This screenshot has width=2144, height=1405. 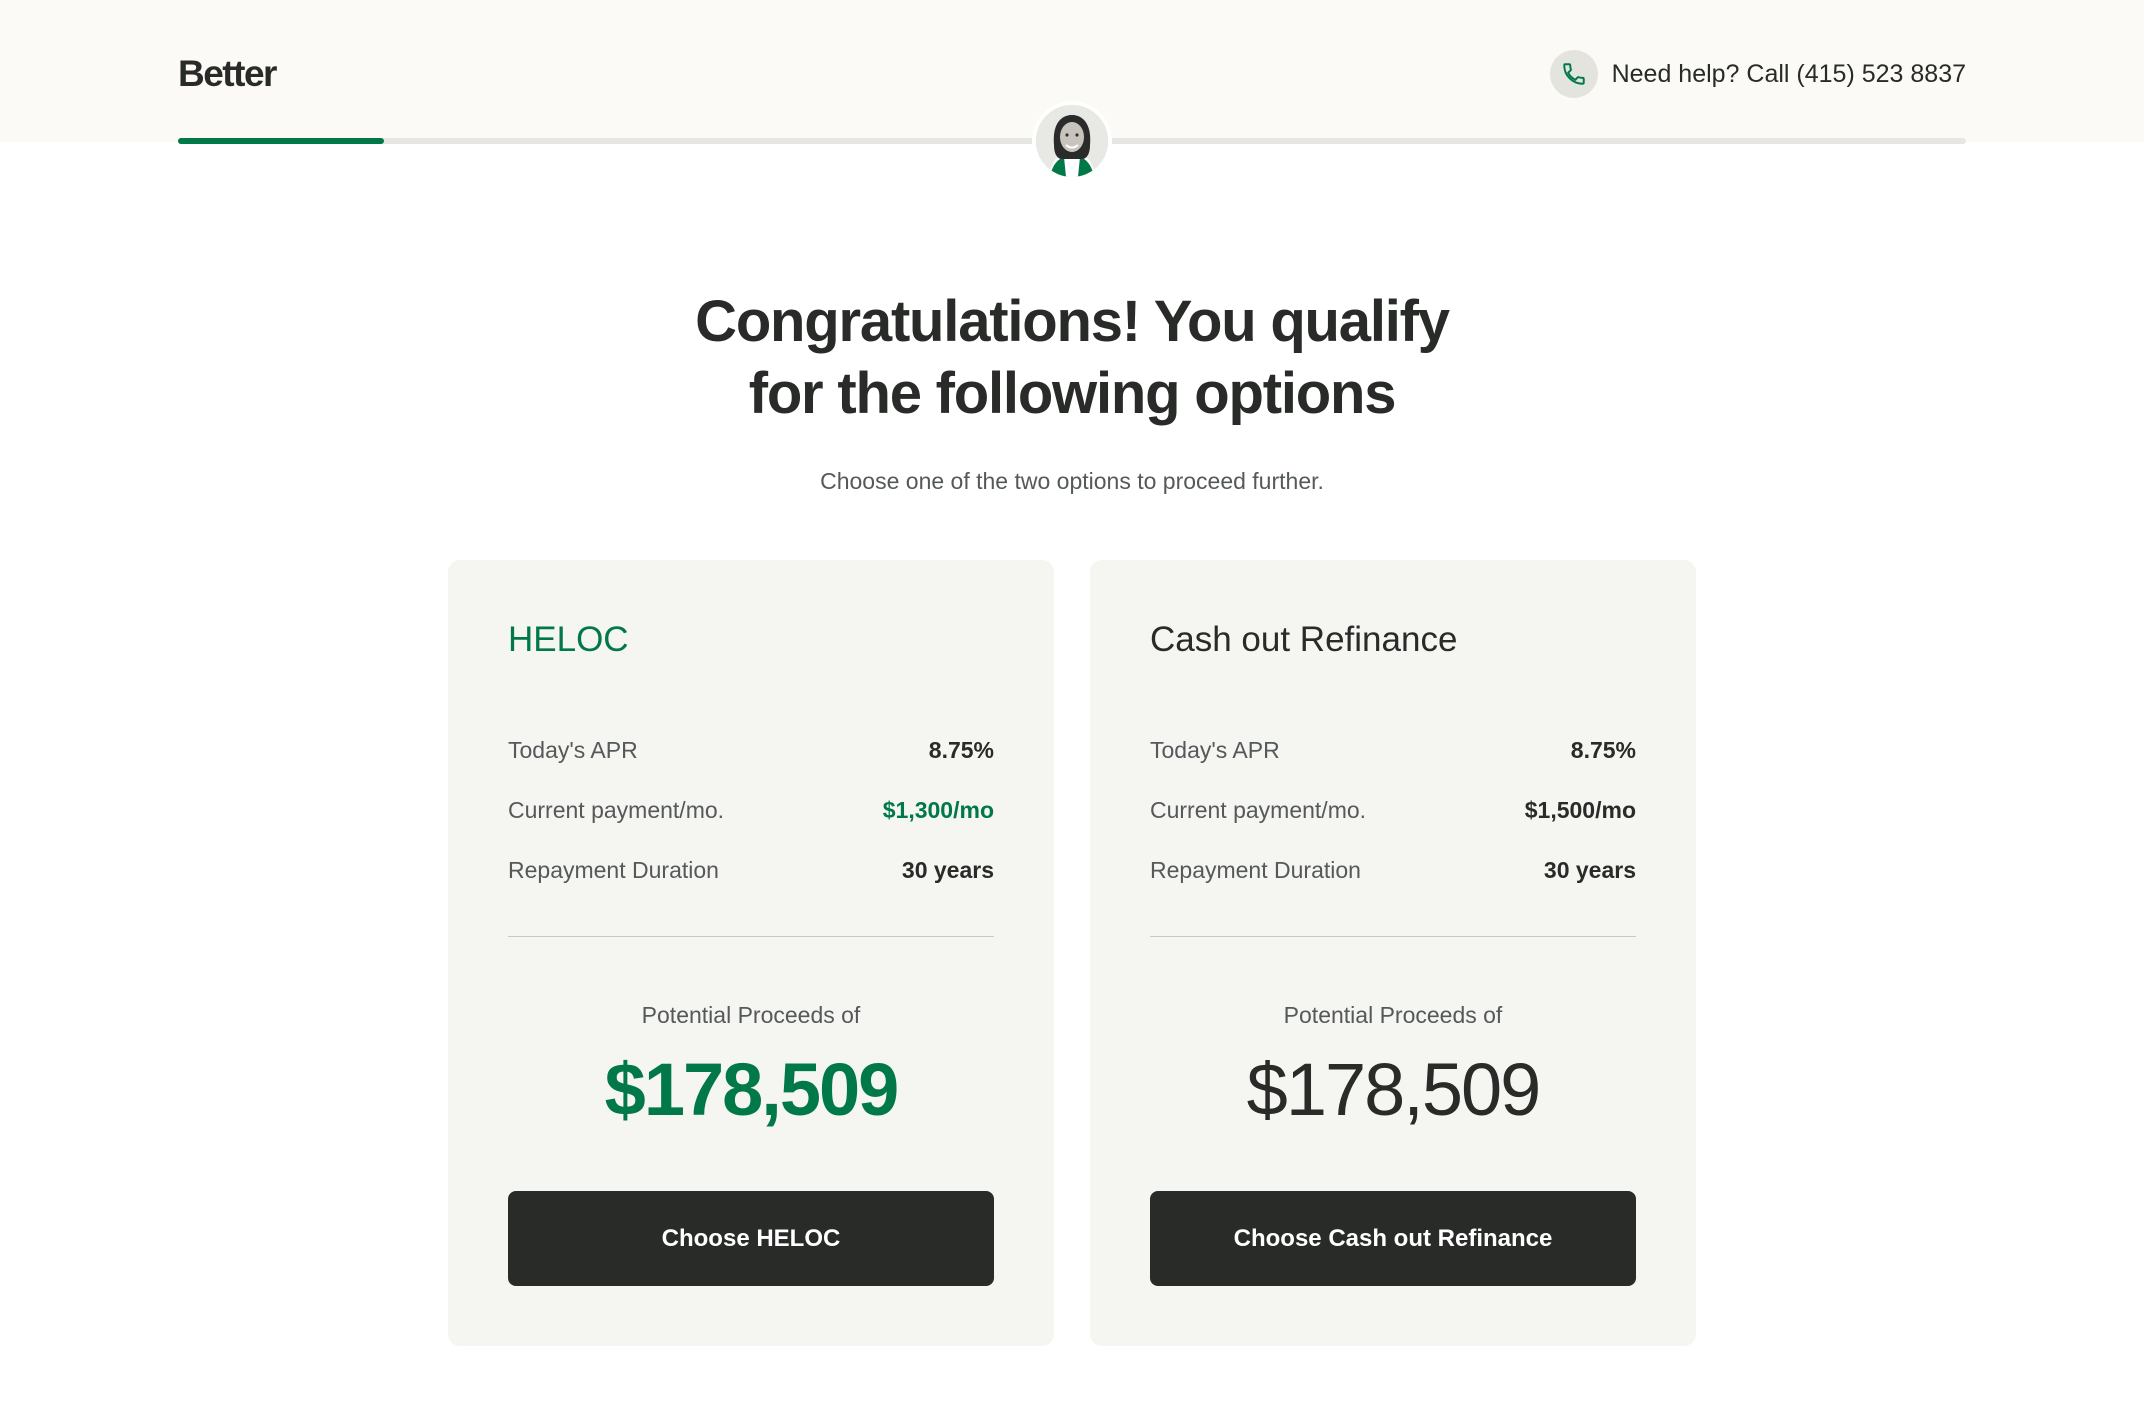 What do you see at coordinates (1393, 1238) in the screenshot?
I see `choose-cash-out-refinance-button: Choose Cash out Refinance` at bounding box center [1393, 1238].